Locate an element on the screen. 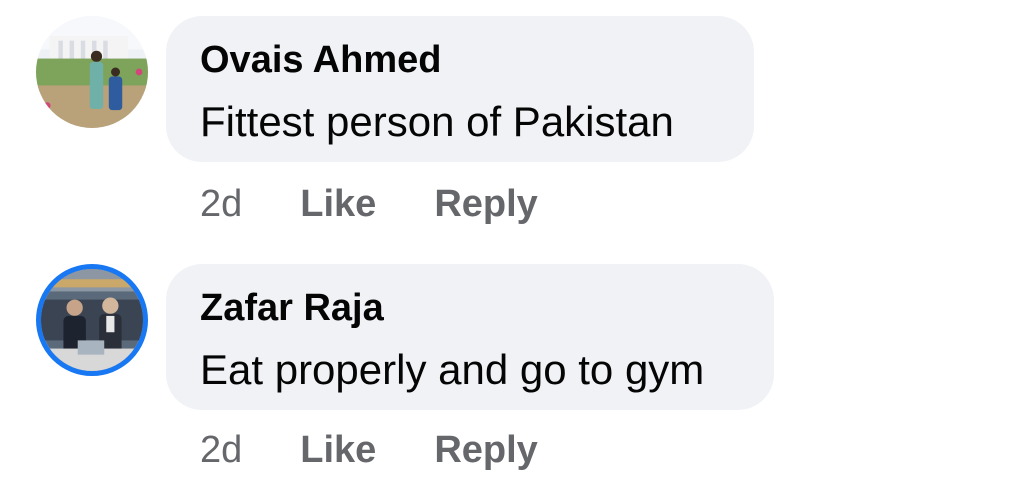  comment-text: Eat properly and go to gym is located at coordinates (452, 369).